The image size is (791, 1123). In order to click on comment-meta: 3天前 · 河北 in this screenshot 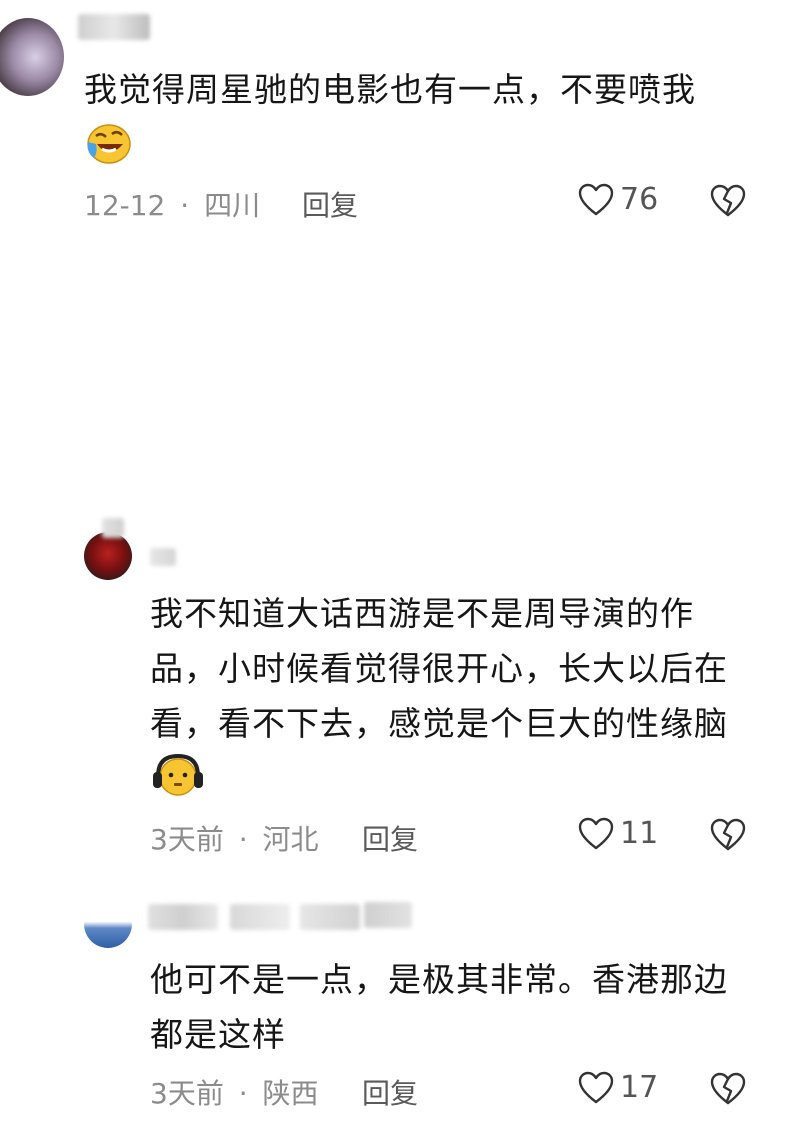, I will do `click(234, 838)`.